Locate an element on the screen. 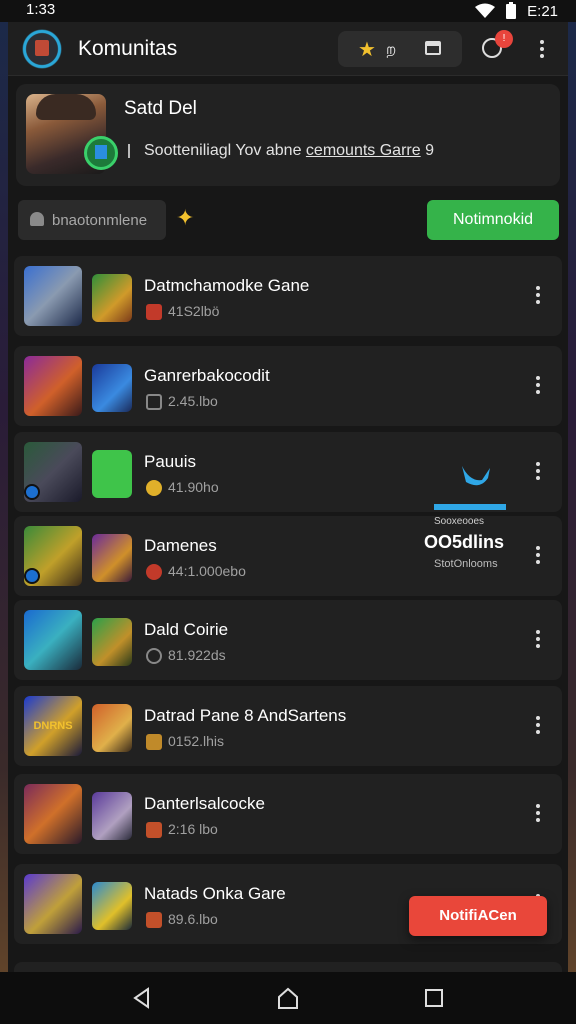  search-field: bnaotonmlene is located at coordinates (92, 220).